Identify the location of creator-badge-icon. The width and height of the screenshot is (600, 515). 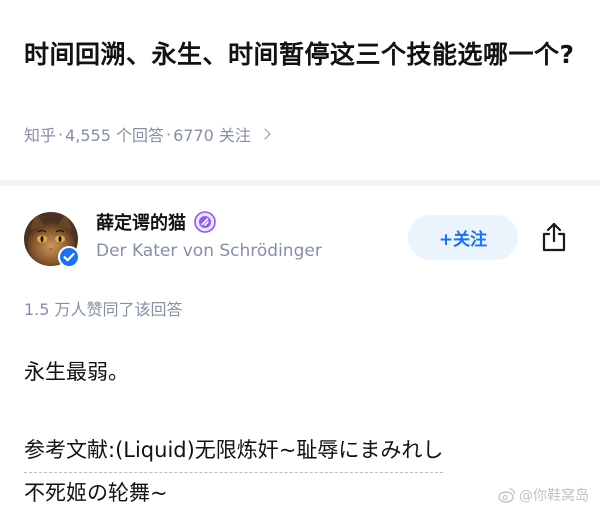
(205, 222).